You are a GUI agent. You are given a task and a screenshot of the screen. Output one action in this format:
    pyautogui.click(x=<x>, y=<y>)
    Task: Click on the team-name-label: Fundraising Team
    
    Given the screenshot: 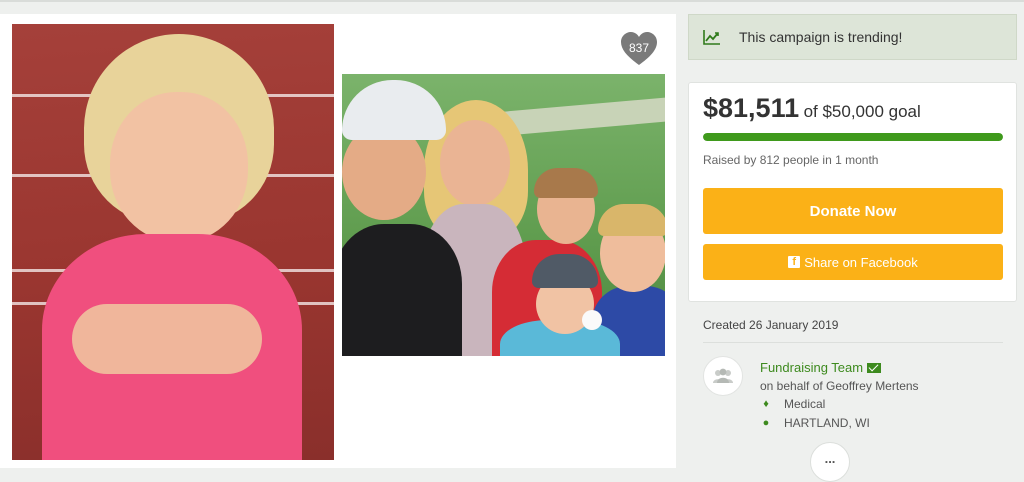 What is the action you would take?
    pyautogui.click(x=812, y=367)
    